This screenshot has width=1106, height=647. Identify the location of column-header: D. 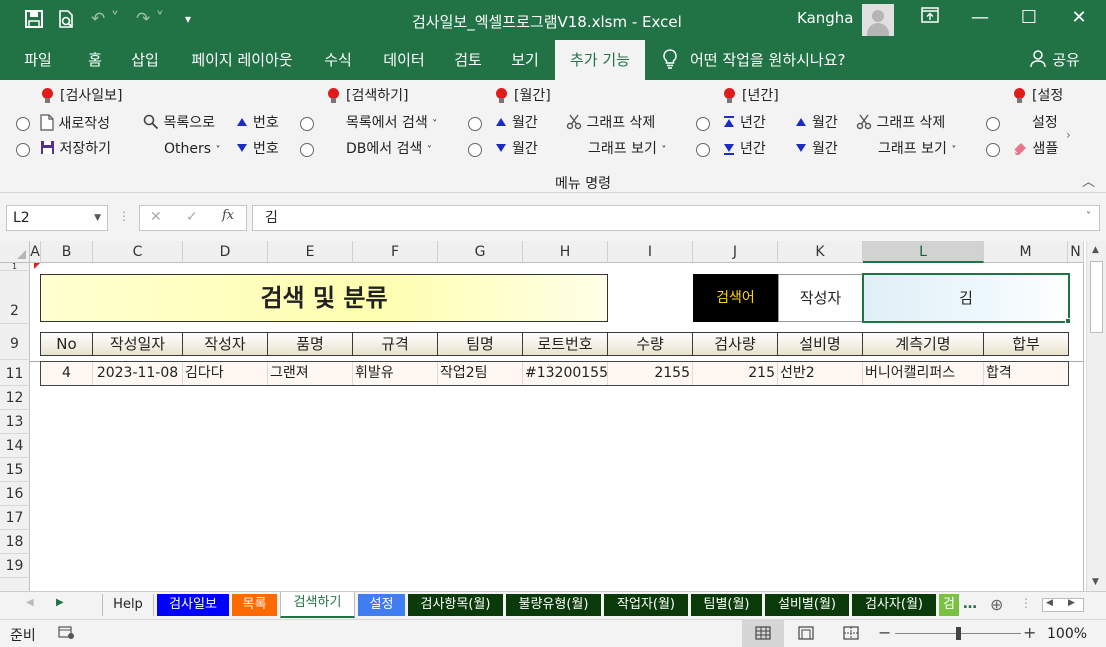
(225, 252).